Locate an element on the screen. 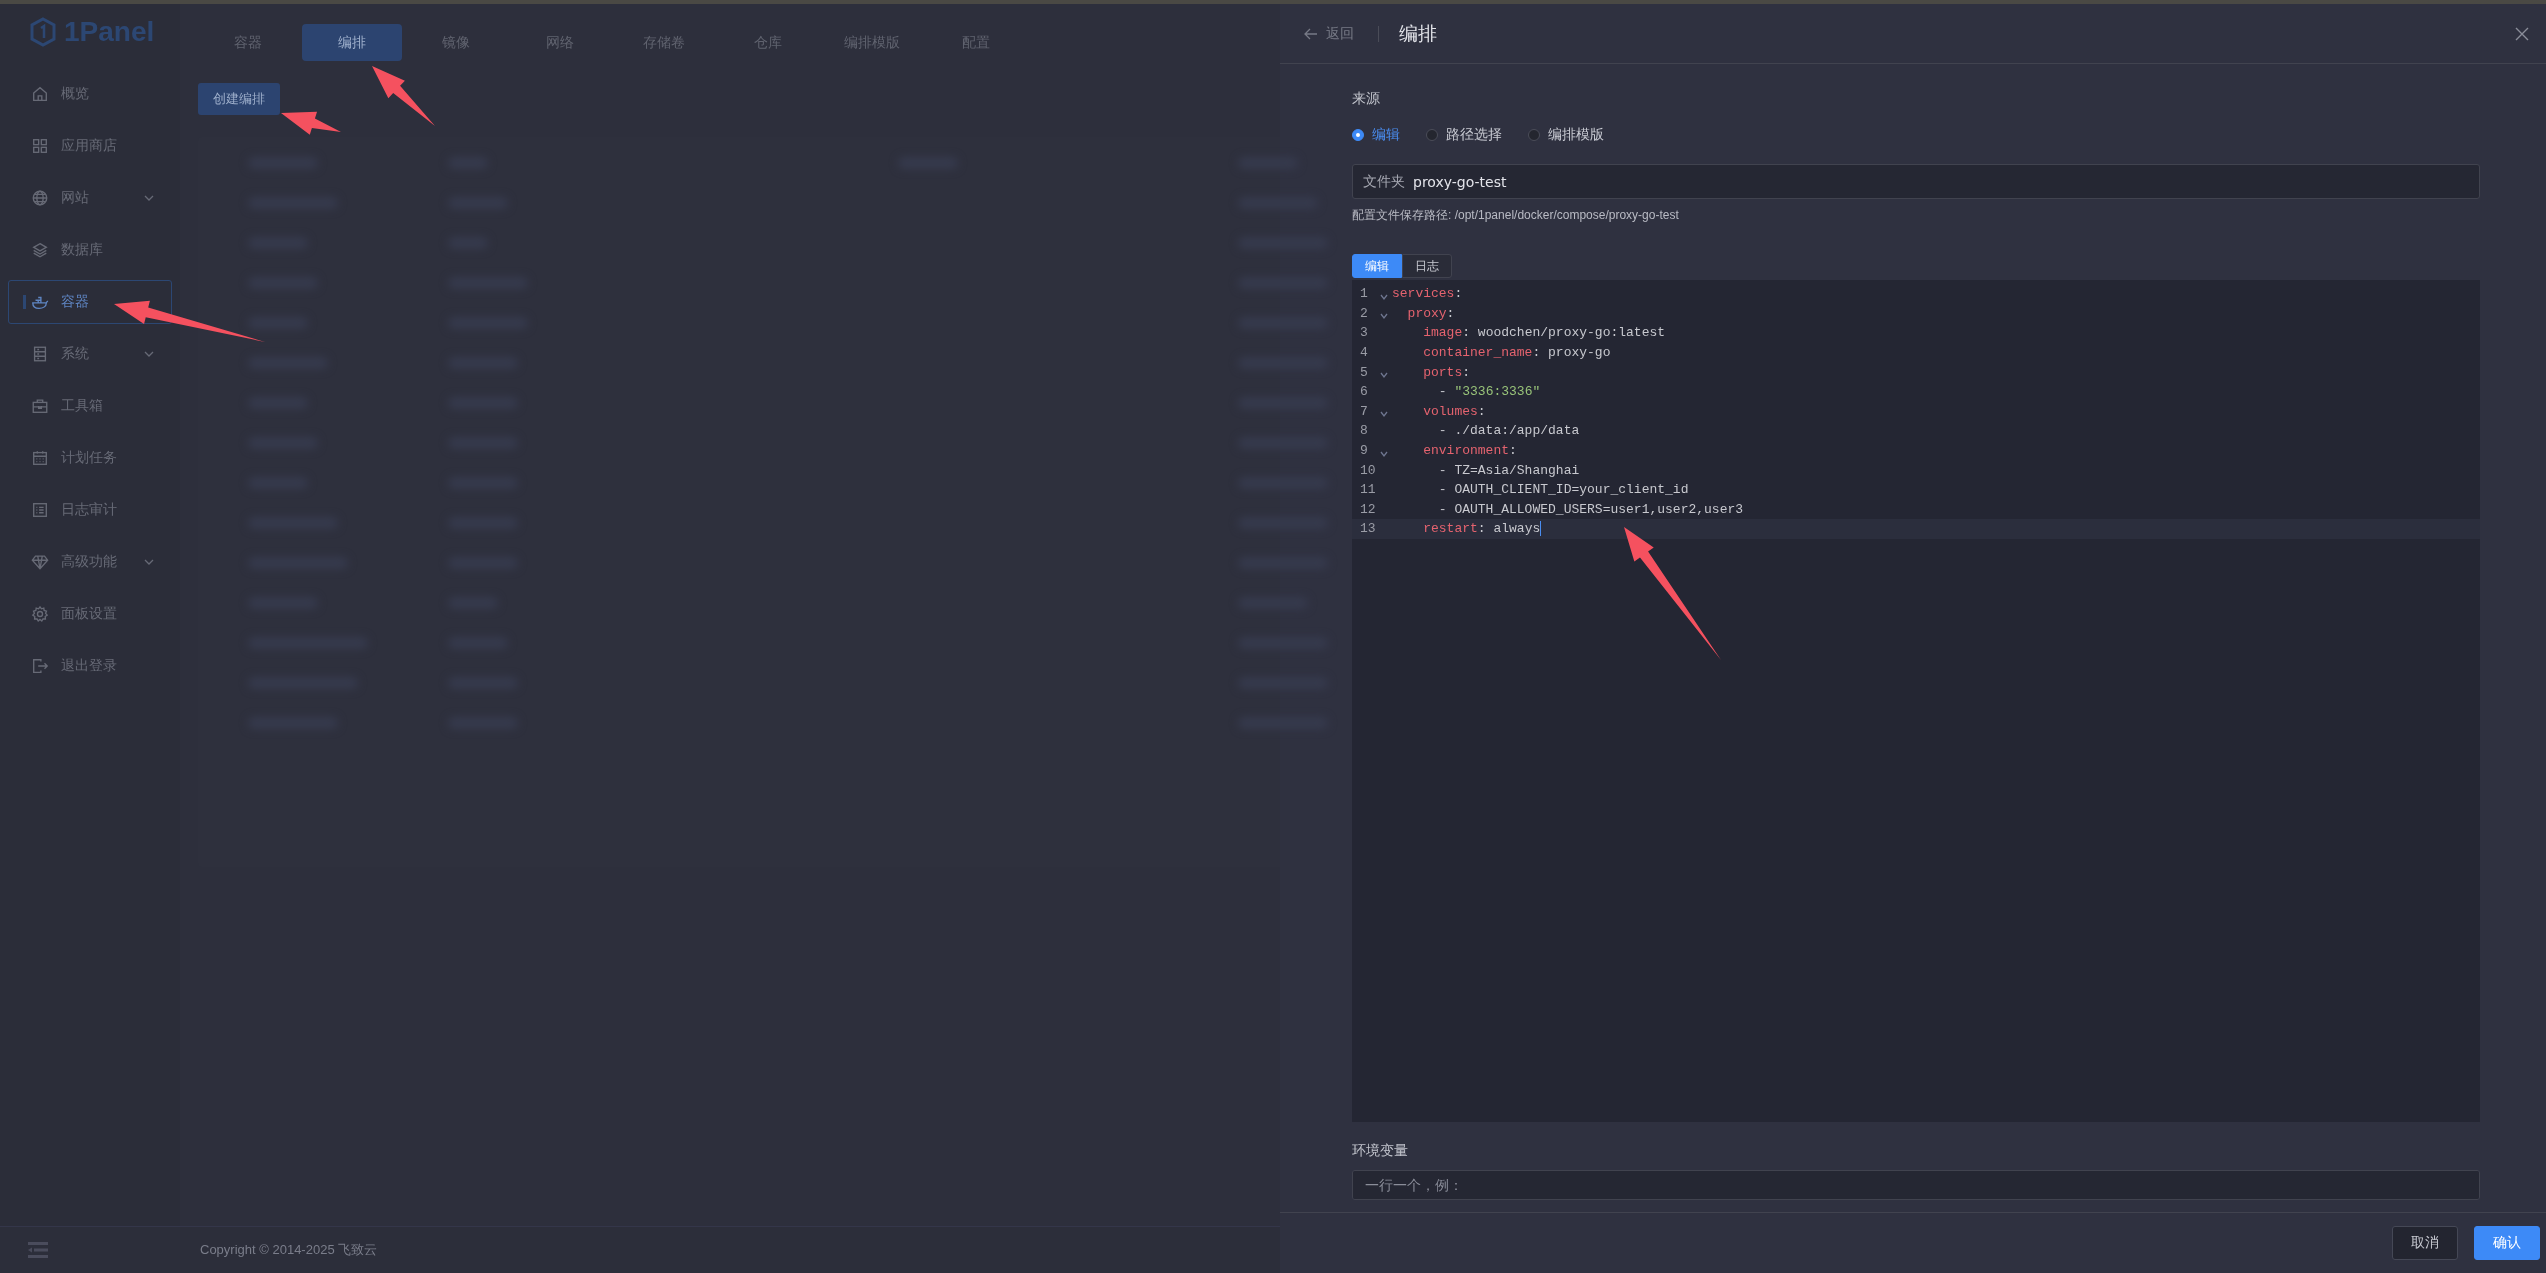 The image size is (2546, 1273). sidebar-item: 容器 is located at coordinates (90, 302).